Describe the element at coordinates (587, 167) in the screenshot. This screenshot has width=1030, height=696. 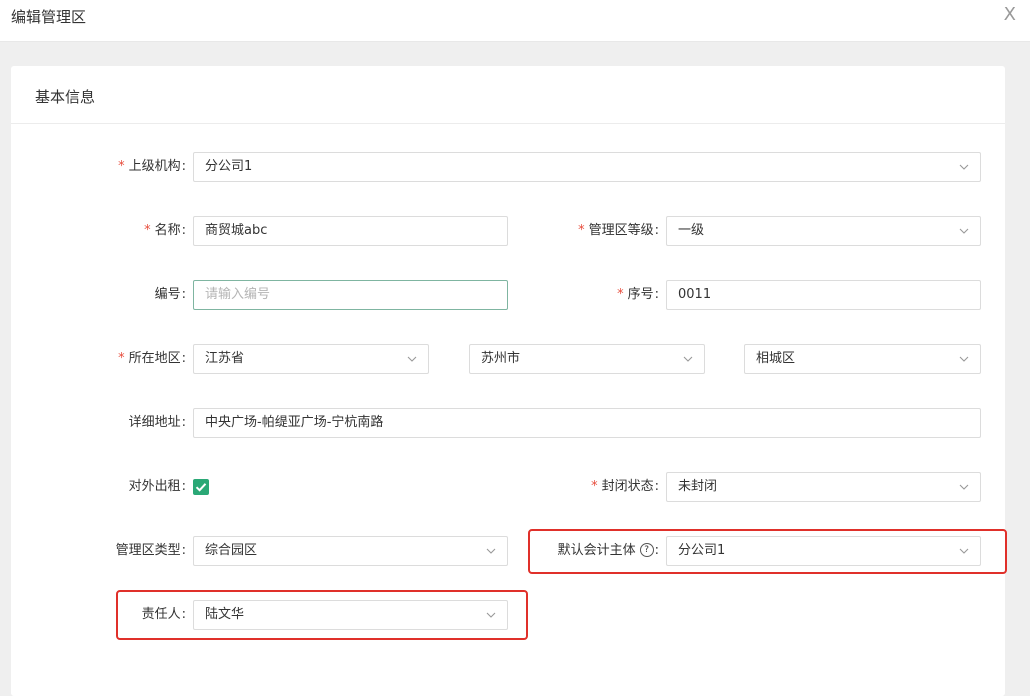
I see `parent-org-select: 分公司1` at that location.